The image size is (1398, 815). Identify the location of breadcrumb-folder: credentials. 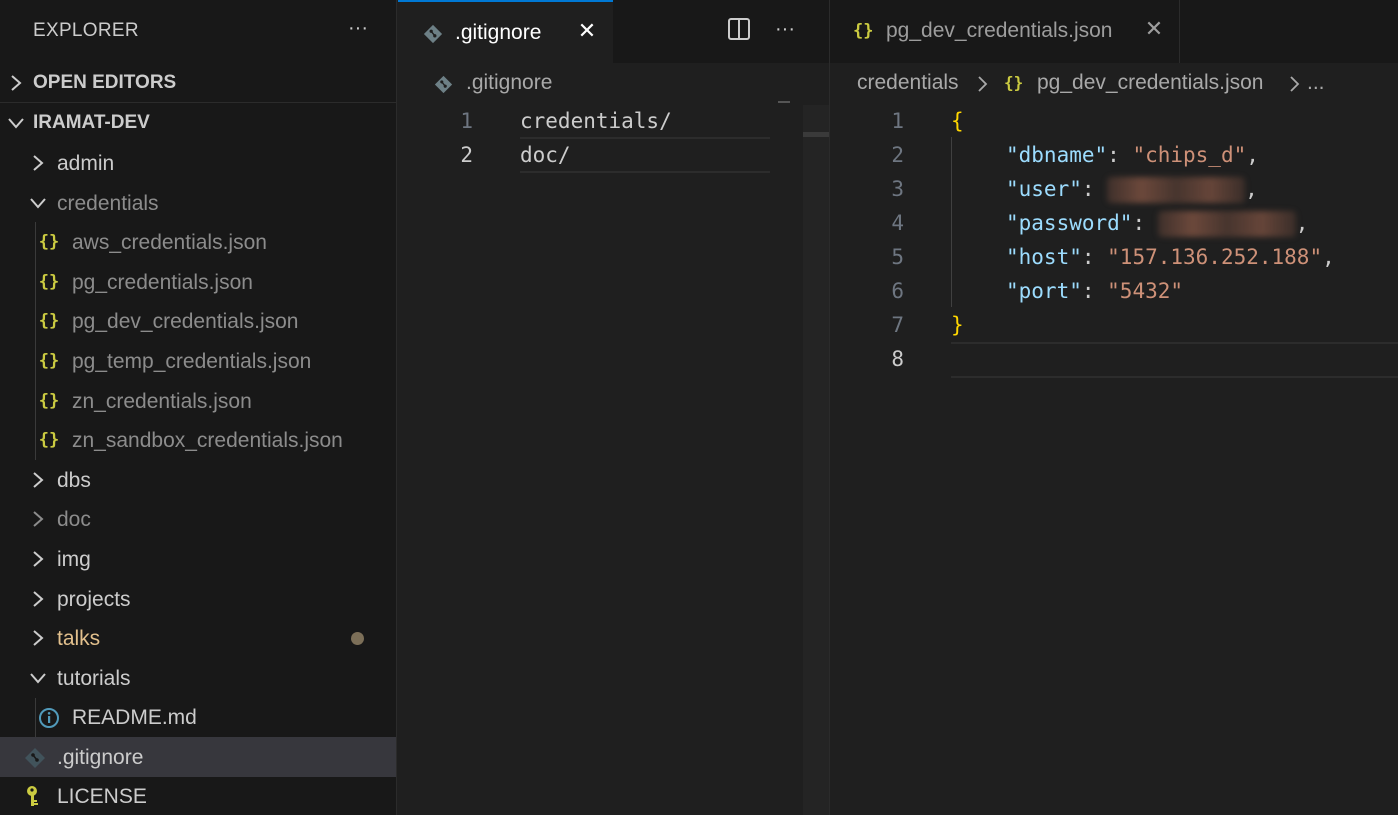
(908, 83).